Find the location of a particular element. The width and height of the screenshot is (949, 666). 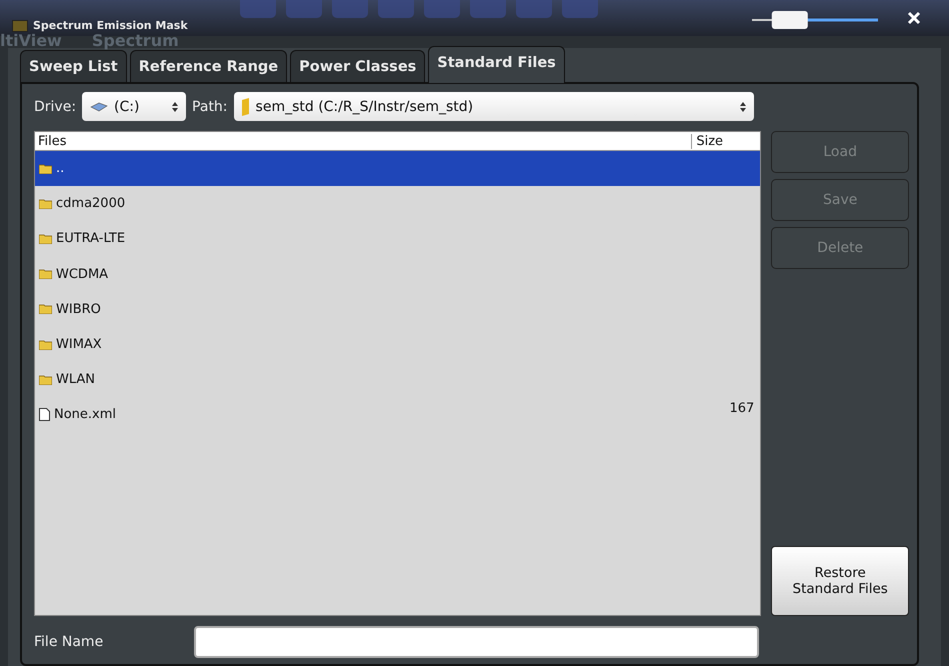

tab: Sweep List is located at coordinates (73, 66).